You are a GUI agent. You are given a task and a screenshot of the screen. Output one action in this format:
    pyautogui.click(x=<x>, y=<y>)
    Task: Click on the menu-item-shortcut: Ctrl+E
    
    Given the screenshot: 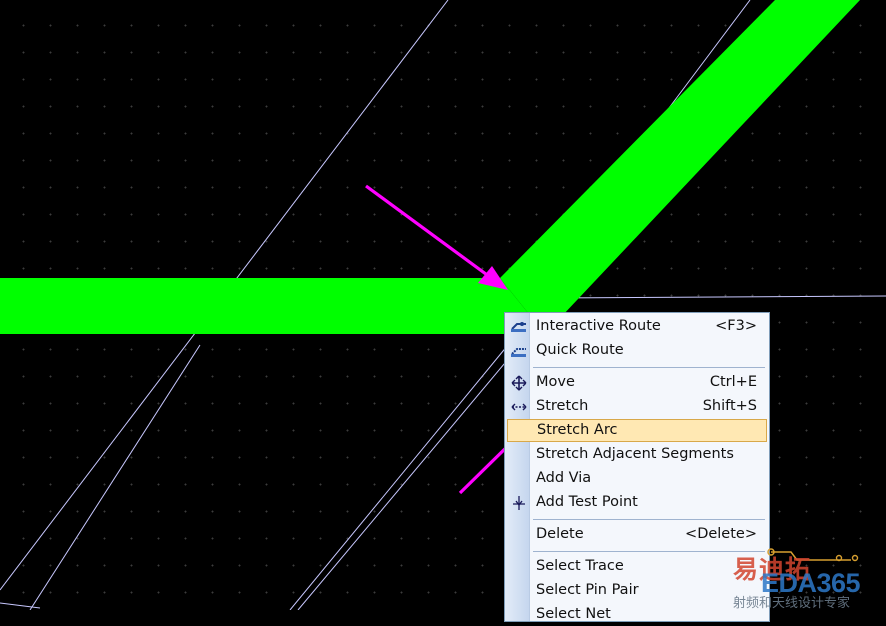 What is the action you would take?
    pyautogui.click(x=733, y=382)
    